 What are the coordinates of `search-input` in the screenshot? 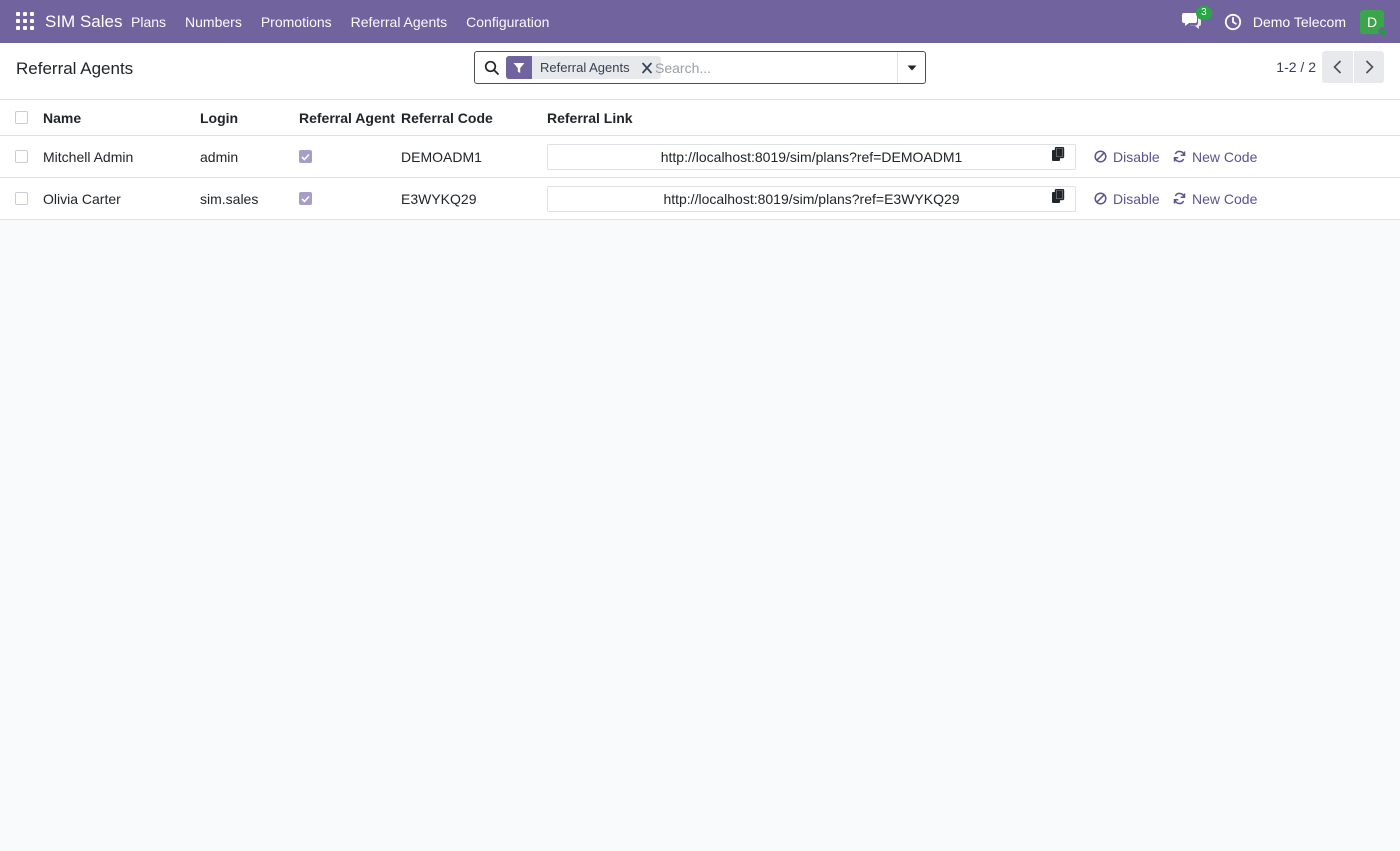 It's located at (775, 67).